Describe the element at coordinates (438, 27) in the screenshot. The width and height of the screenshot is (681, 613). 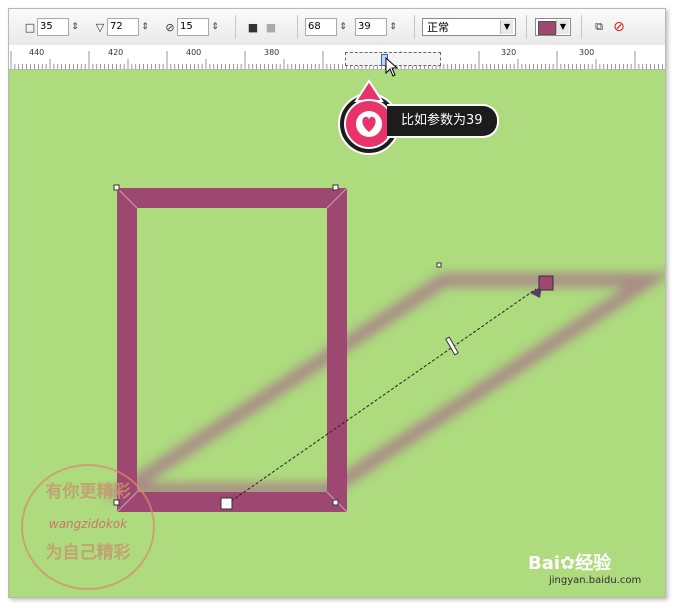
I see `blend-mode-value: 正常` at that location.